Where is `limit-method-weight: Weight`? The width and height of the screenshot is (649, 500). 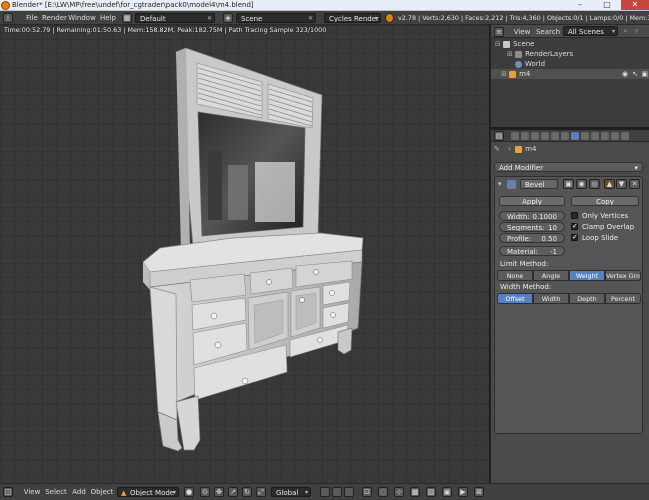 limit-method-weight: Weight is located at coordinates (587, 275).